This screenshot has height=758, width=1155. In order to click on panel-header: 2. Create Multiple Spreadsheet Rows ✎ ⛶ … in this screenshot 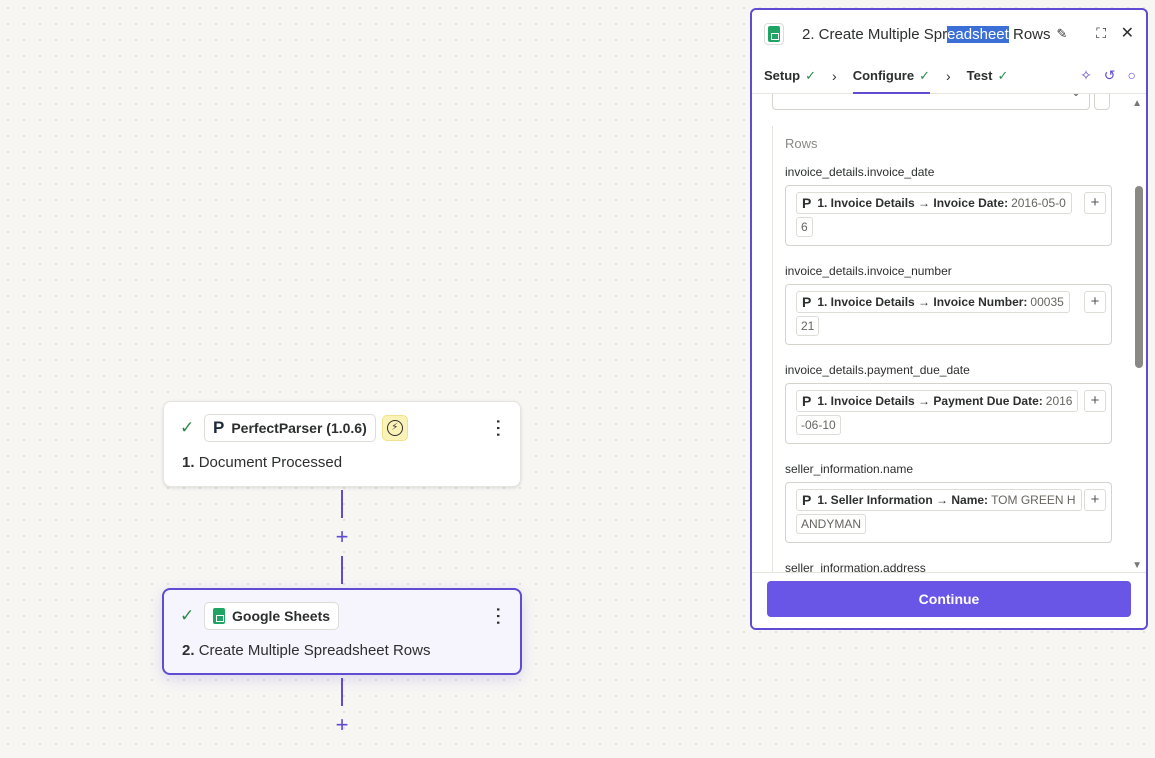, I will do `click(949, 34)`.